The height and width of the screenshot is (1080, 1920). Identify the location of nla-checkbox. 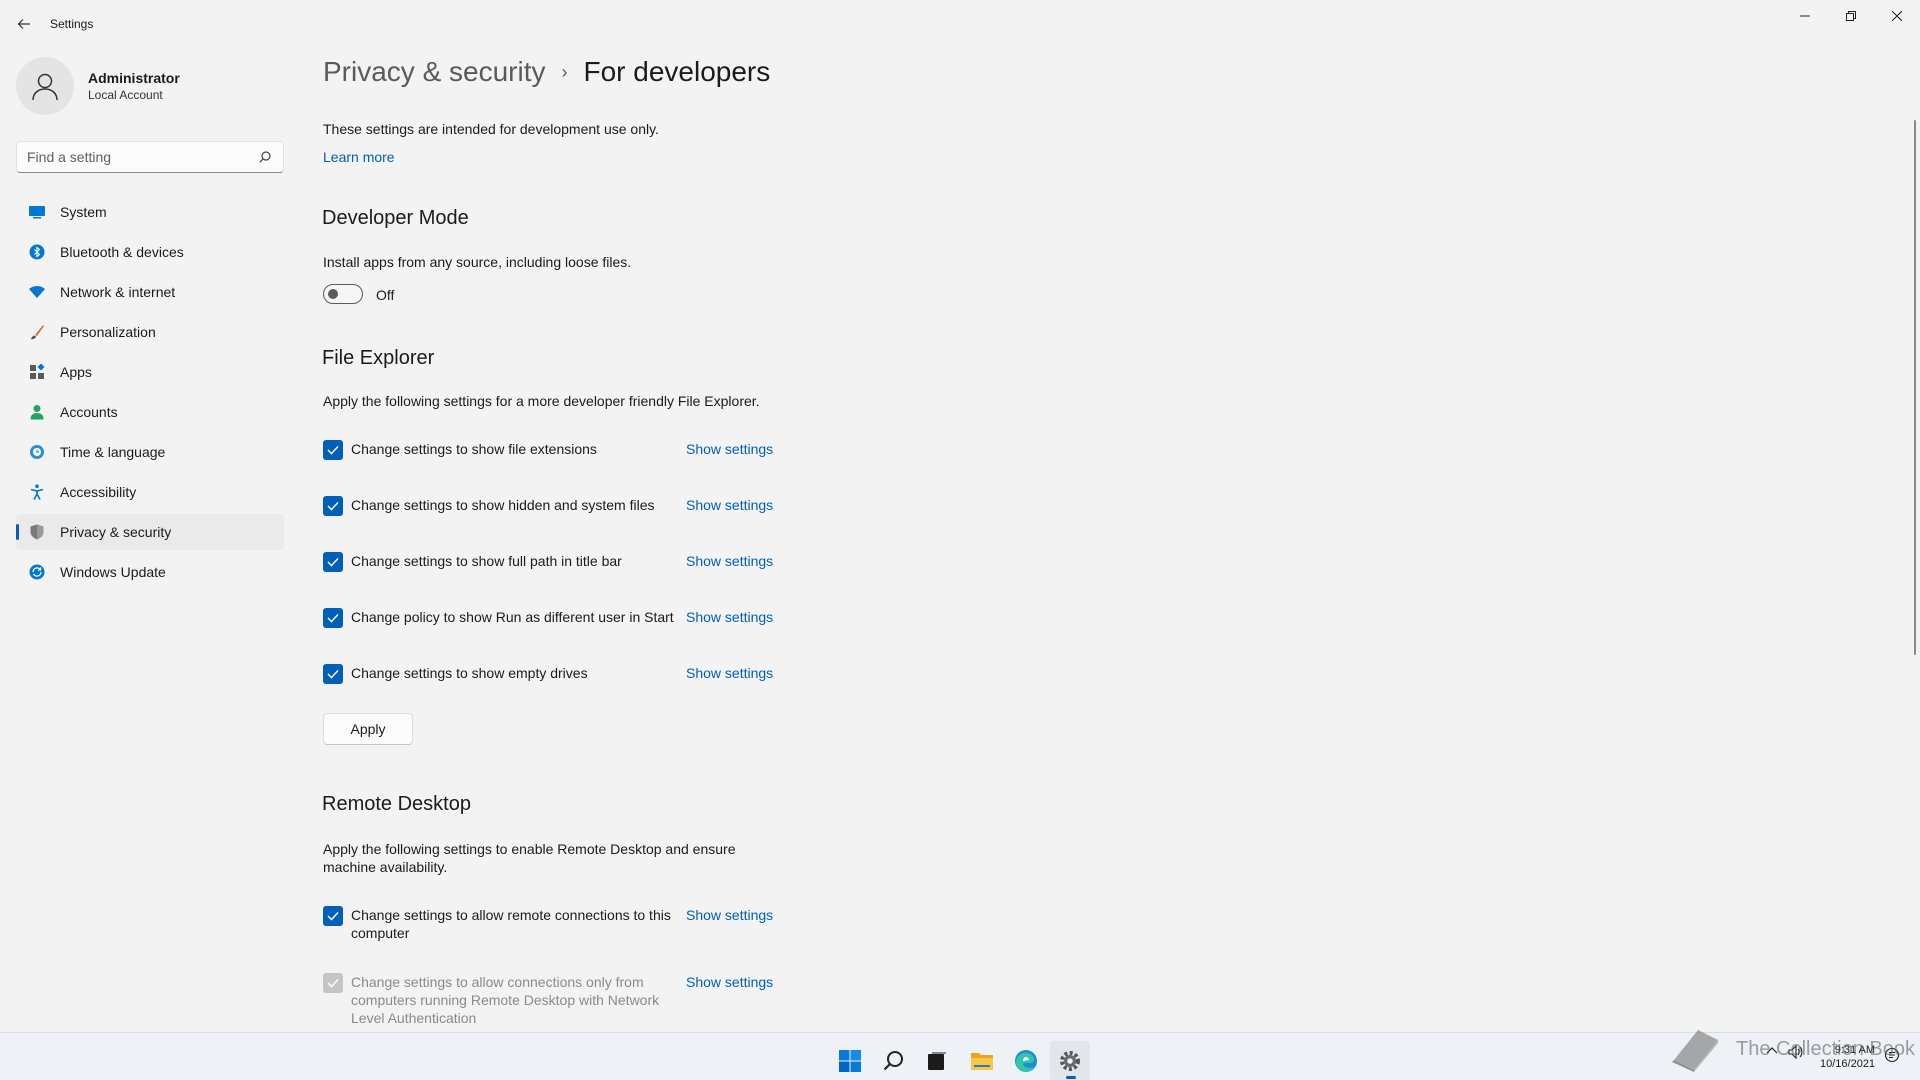
(333, 983).